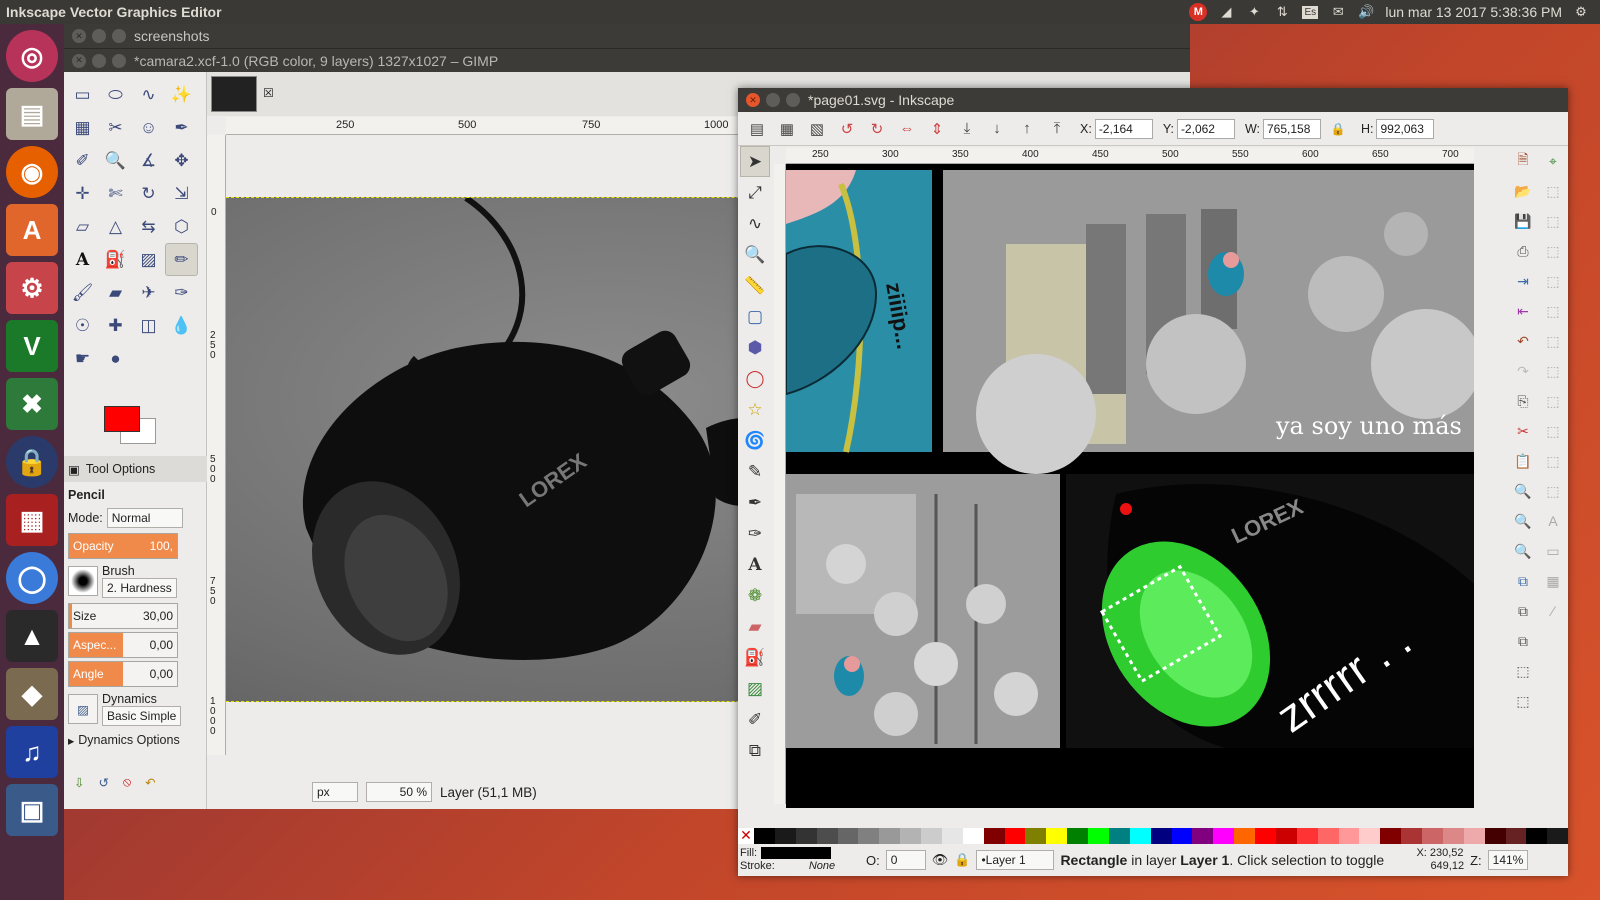 Image resolution: width=1600 pixels, height=900 pixels. Describe the element at coordinates (962, 860) in the screenshot. I see `lock-icon: 🔒` at that location.